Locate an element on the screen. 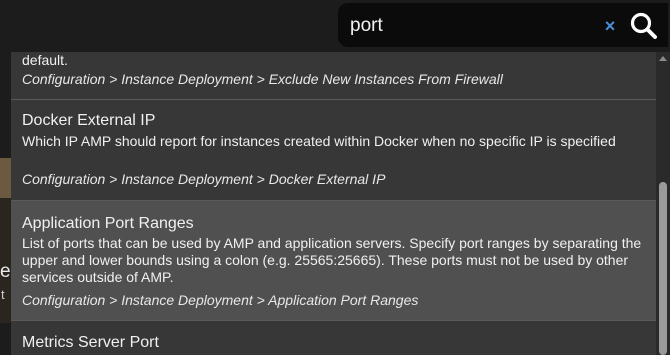 The width and height of the screenshot is (670, 355). background-panel-fragment is located at coordinates (5, 178).